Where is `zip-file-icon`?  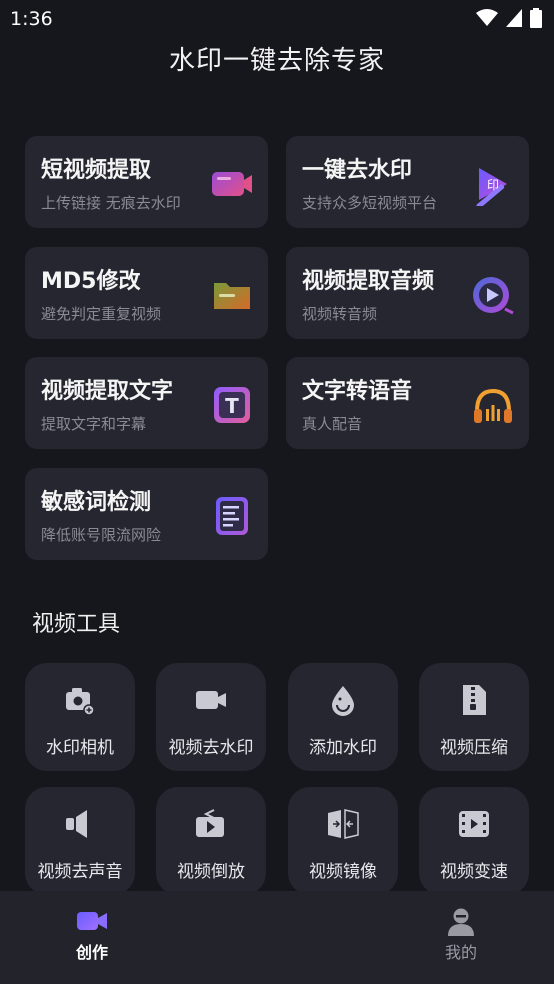
zip-file-icon is located at coordinates (474, 700).